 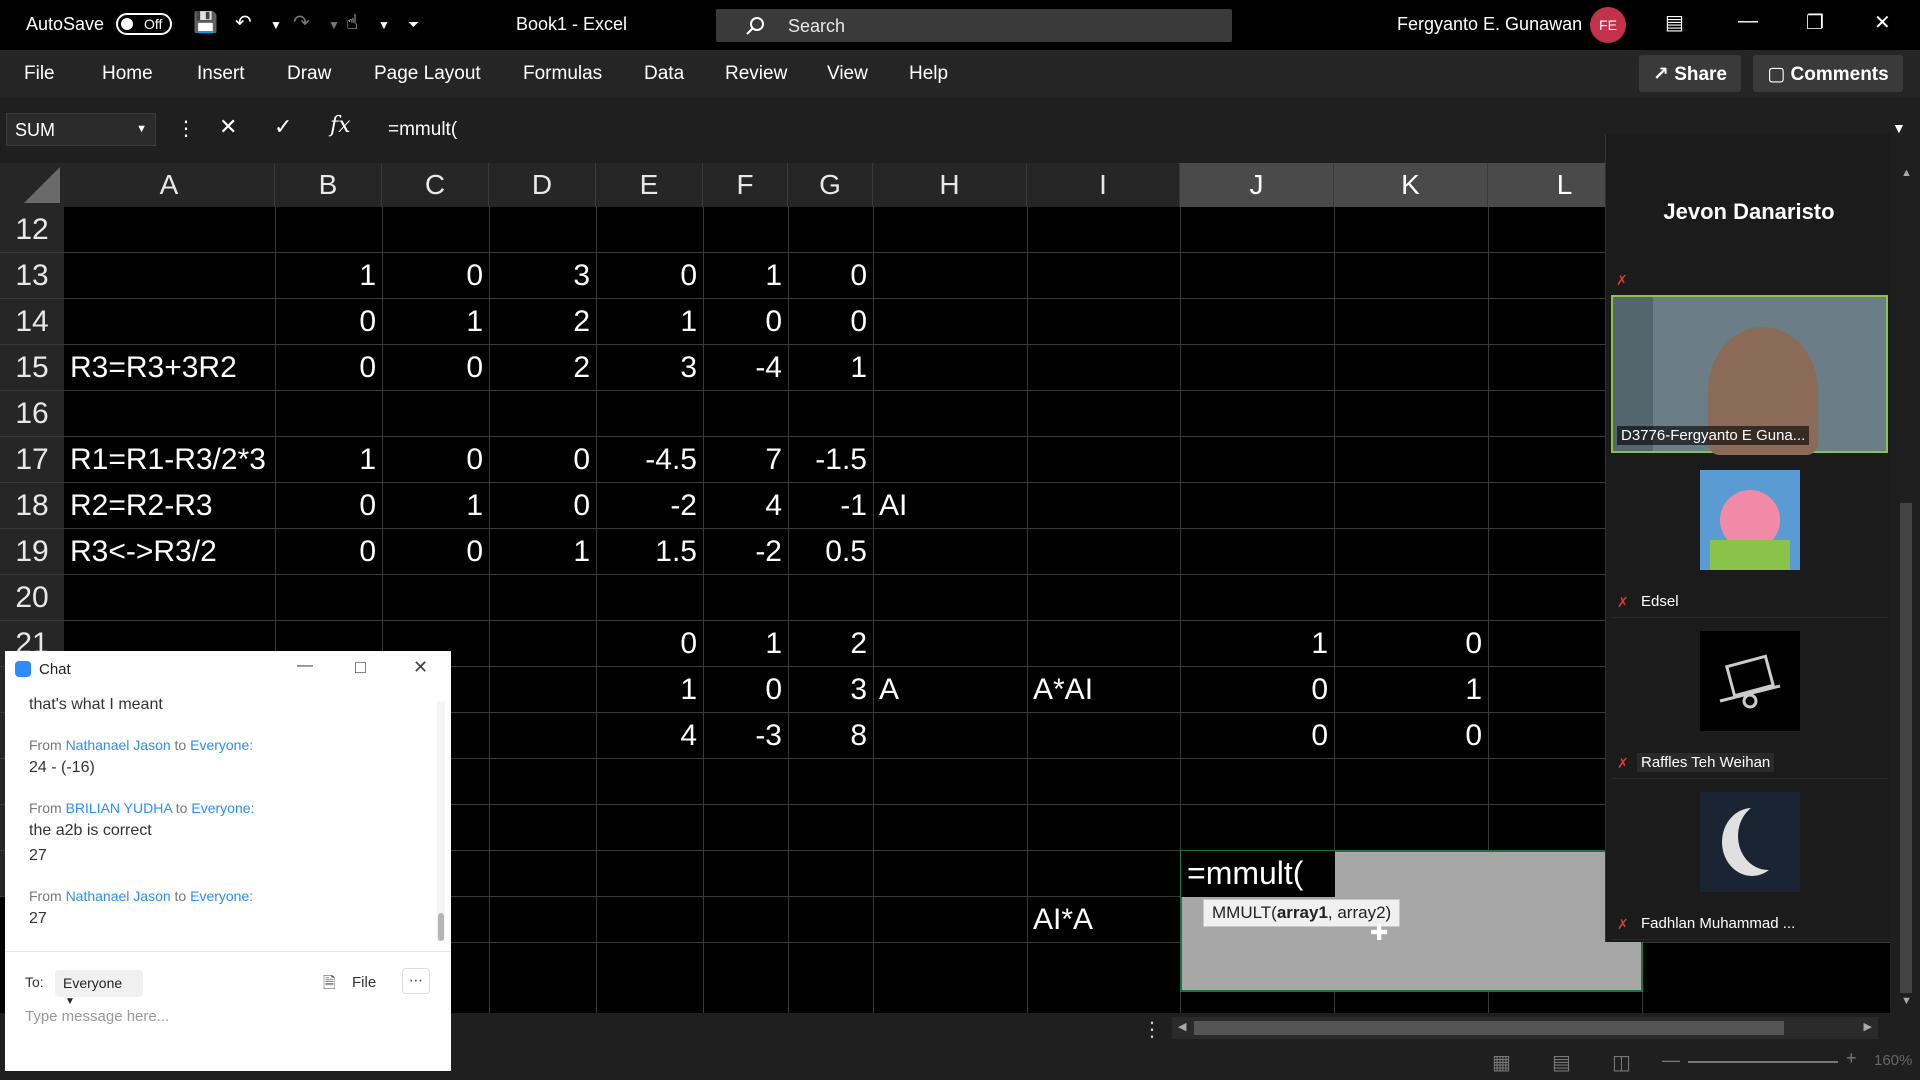 I want to click on enter-icon: ✓, so click(x=283, y=127).